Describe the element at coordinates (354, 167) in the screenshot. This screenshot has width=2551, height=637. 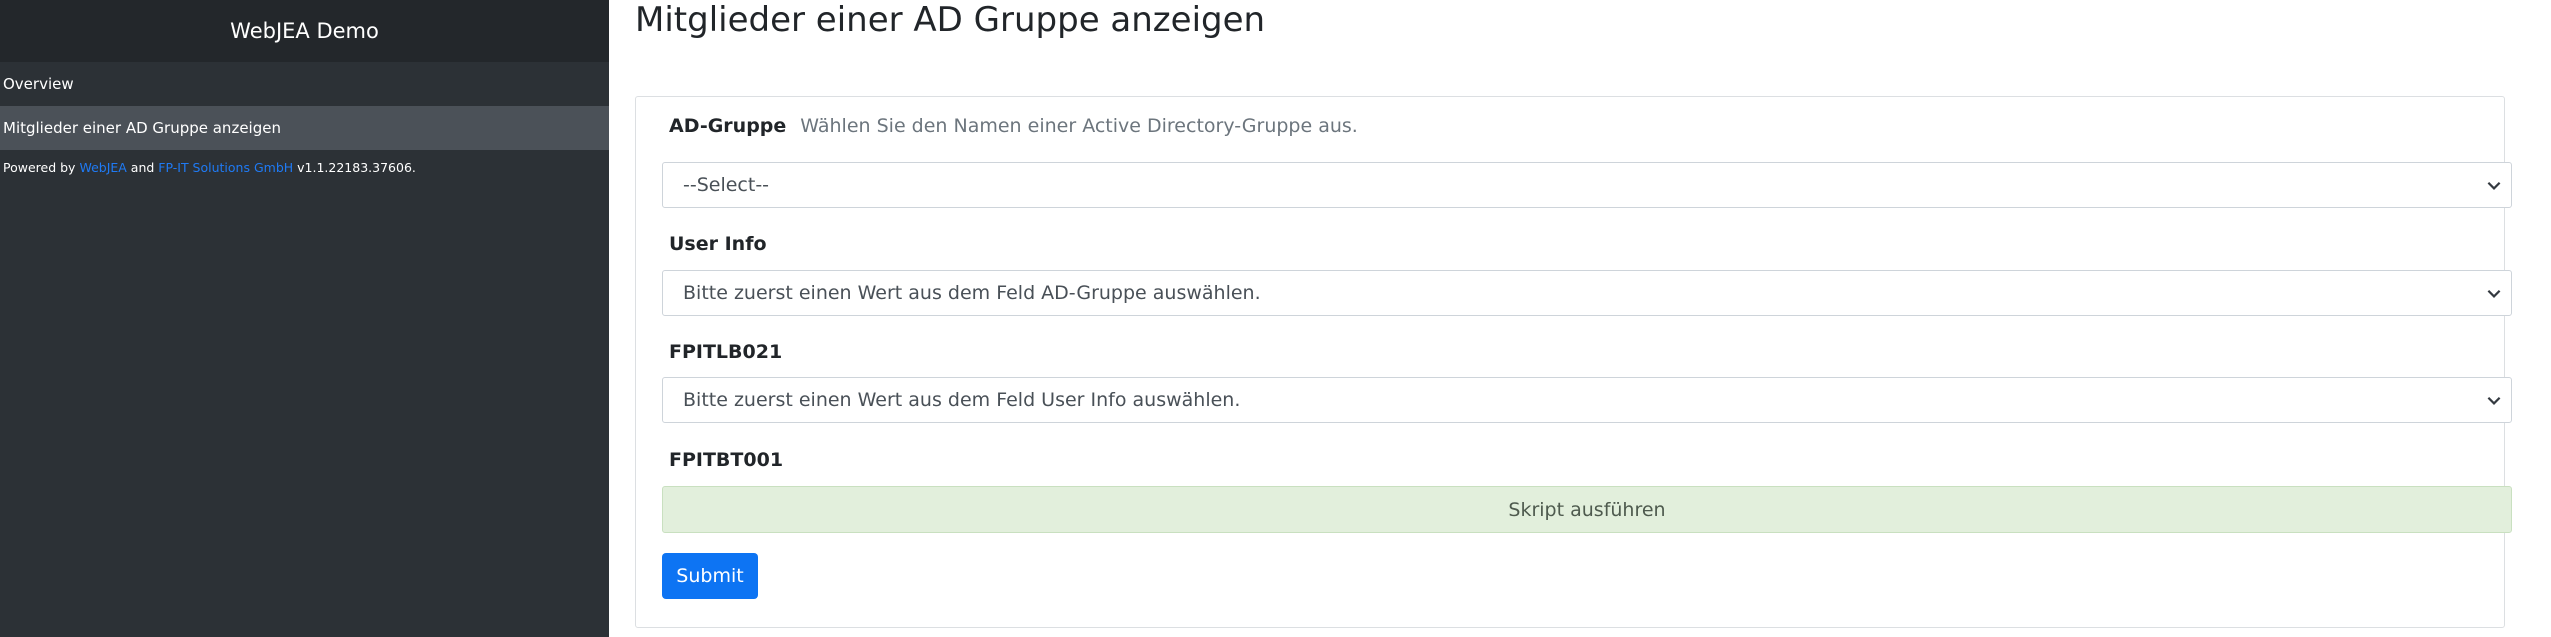
I see `version-text: v1.1.22183.37606.` at that location.